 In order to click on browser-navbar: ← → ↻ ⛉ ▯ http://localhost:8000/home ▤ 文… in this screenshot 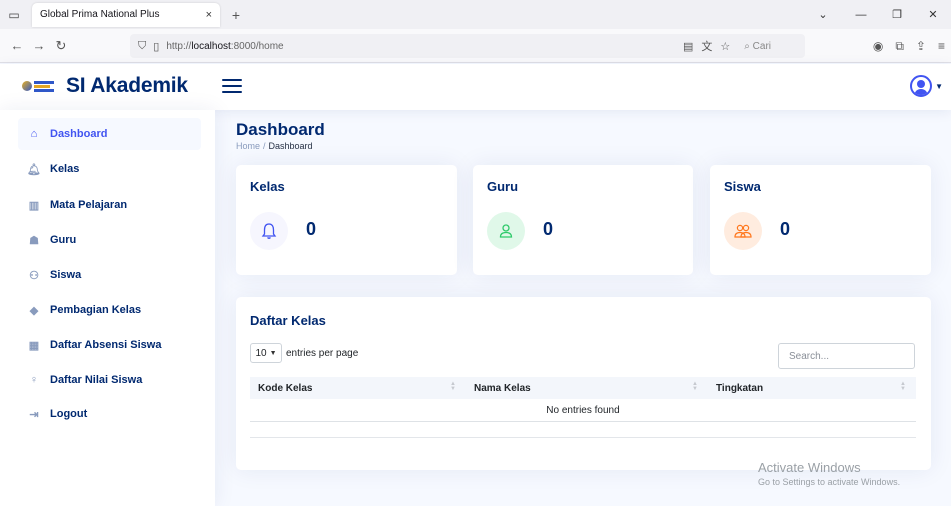, I will do `click(475, 46)`.